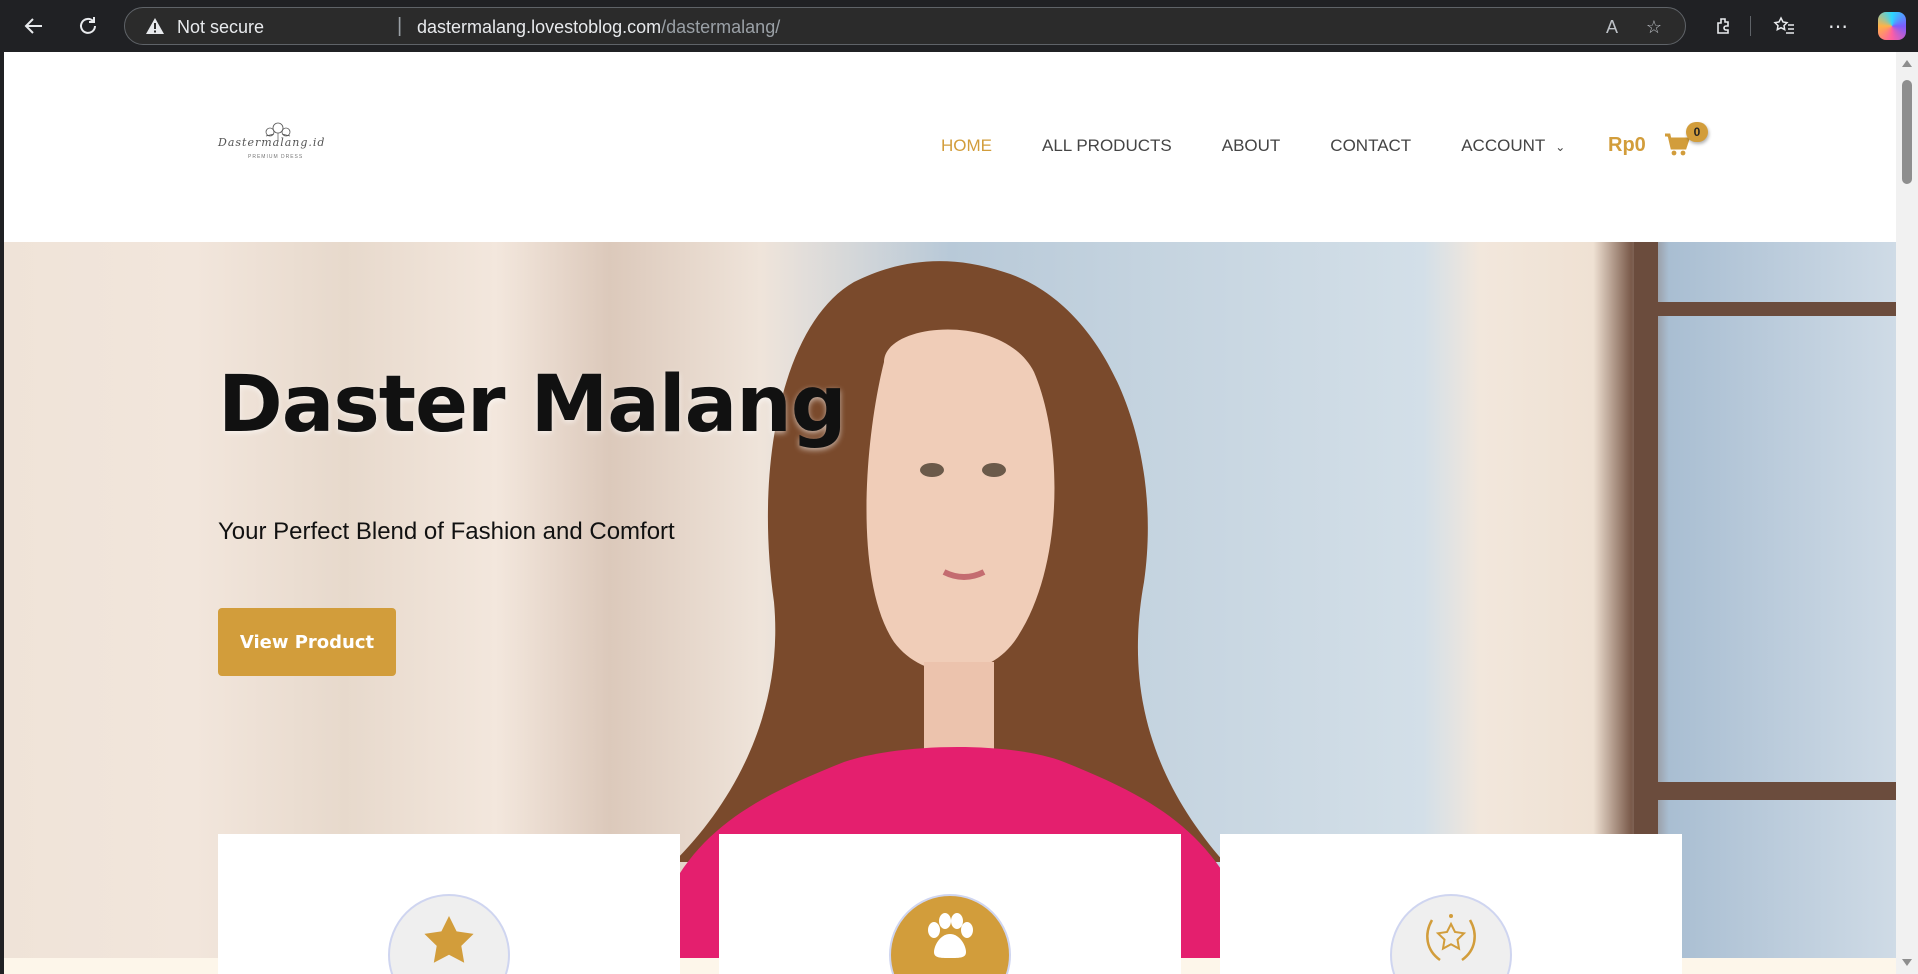  What do you see at coordinates (307, 642) in the screenshot?
I see `view-product-button: View Product` at bounding box center [307, 642].